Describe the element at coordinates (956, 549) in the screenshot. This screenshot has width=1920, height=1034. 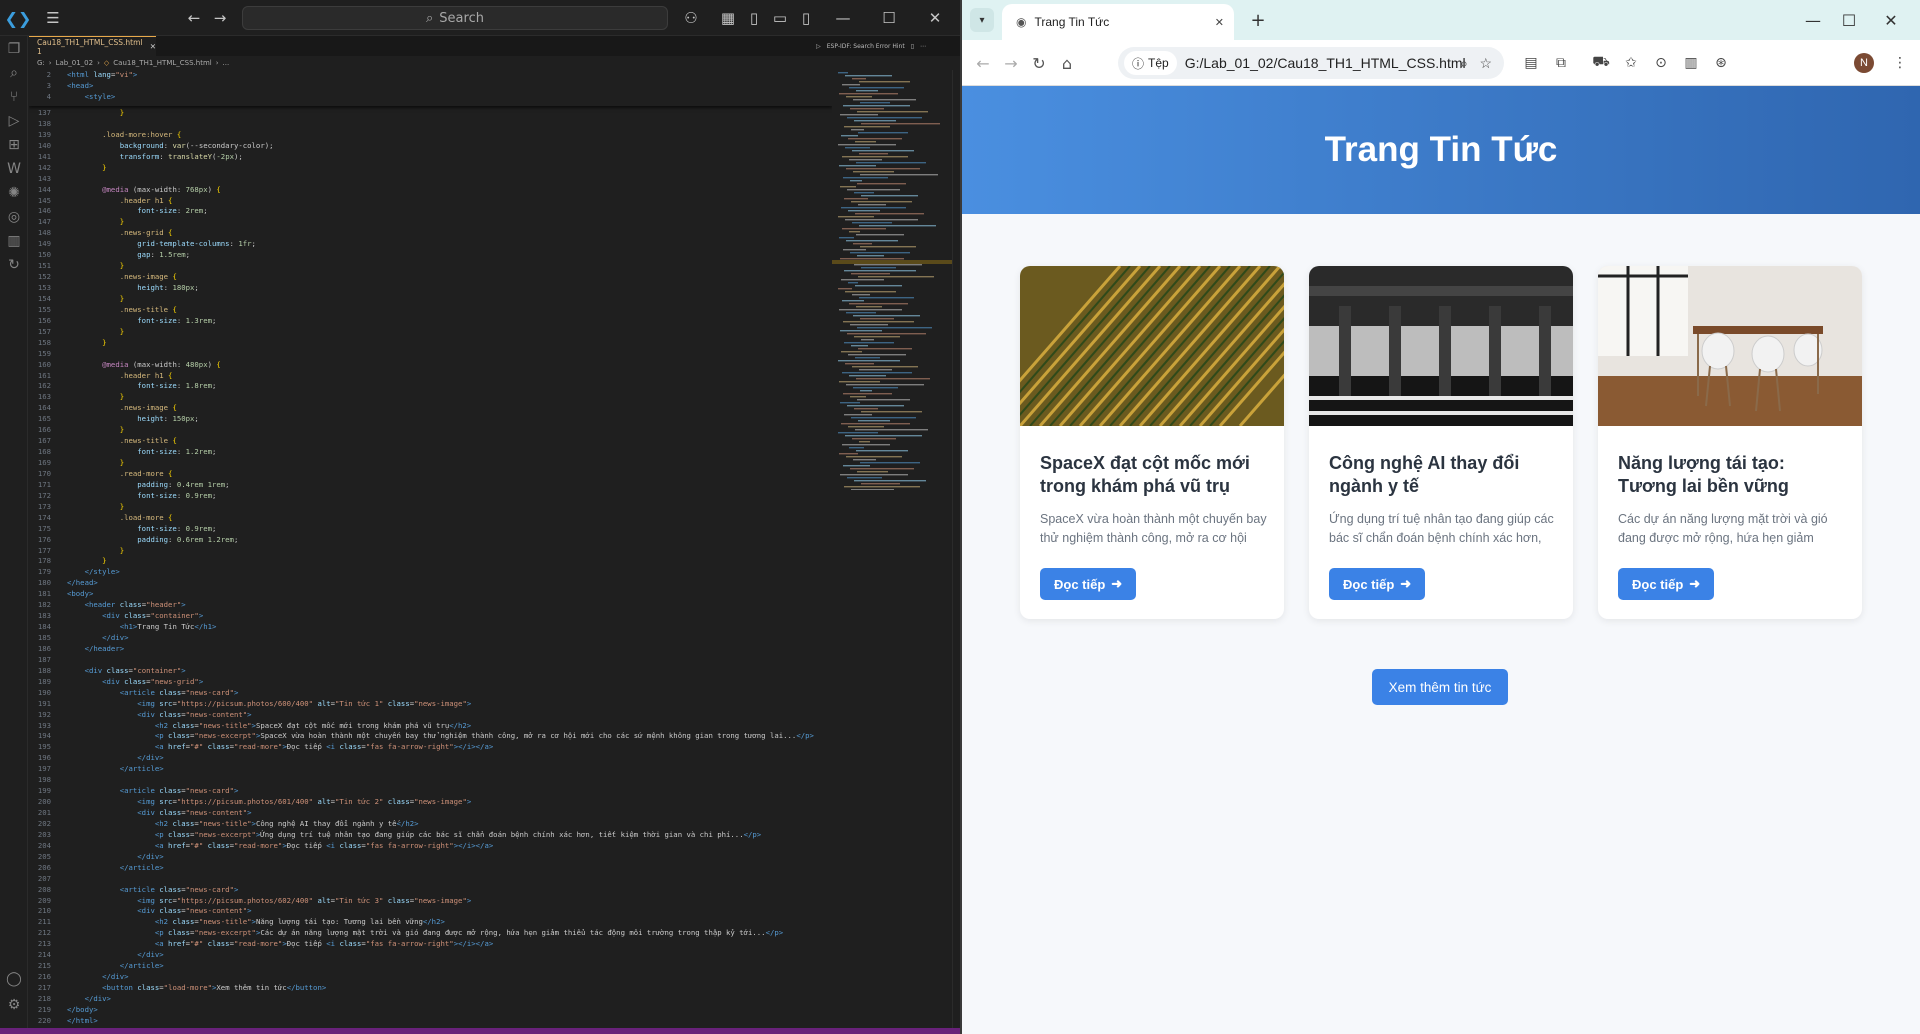
I see `editor-scrollbar` at that location.